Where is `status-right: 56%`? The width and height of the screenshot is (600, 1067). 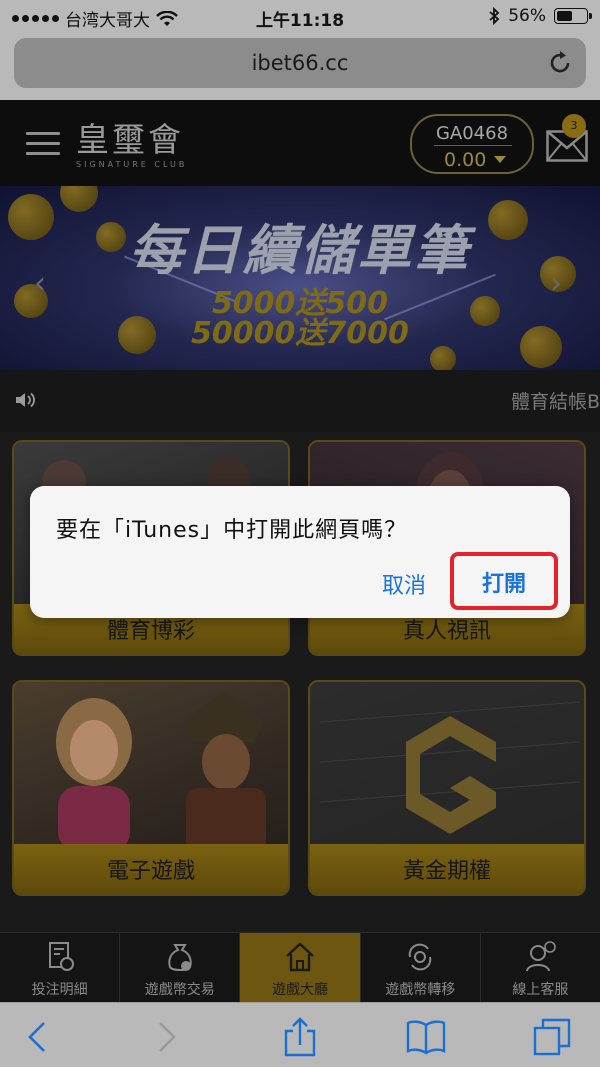 status-right: 56% is located at coordinates (540, 16).